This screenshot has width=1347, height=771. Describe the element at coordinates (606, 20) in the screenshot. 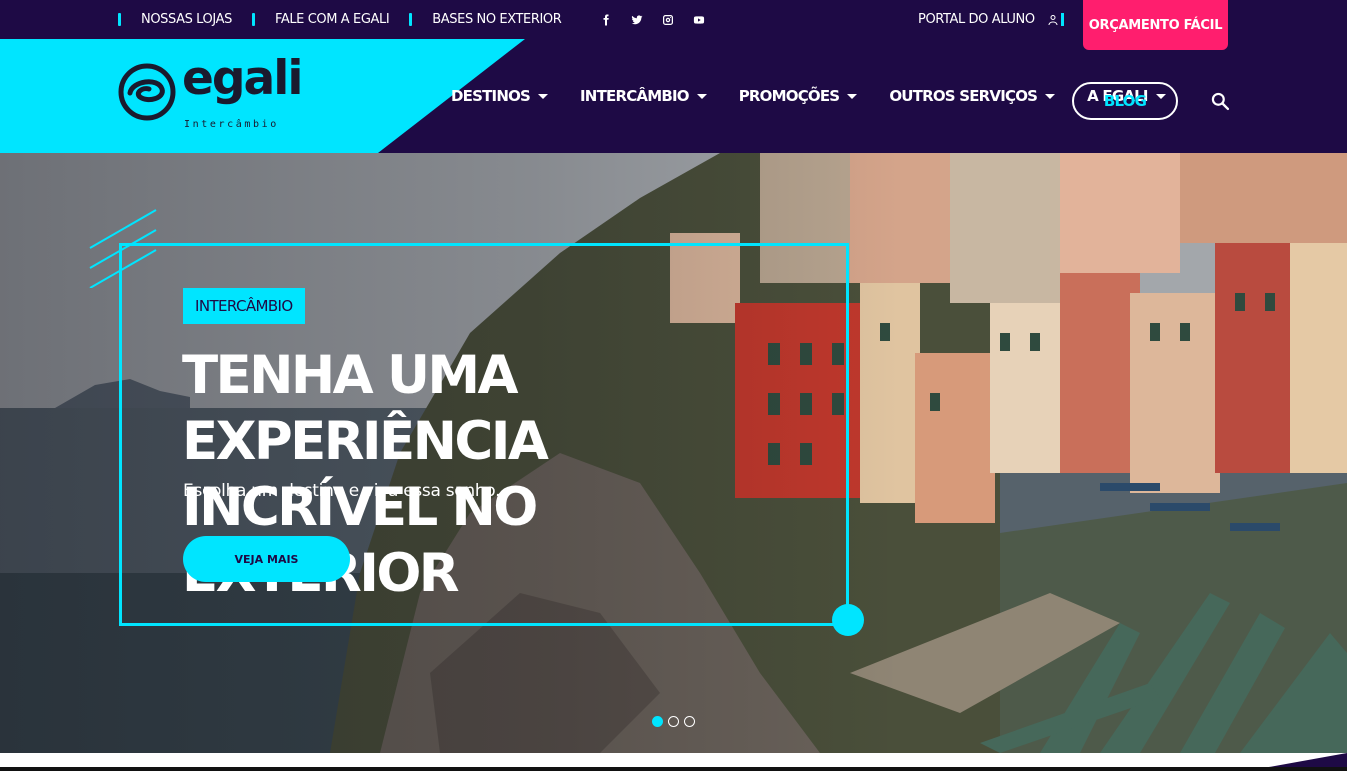

I see `facebook-icon` at that location.